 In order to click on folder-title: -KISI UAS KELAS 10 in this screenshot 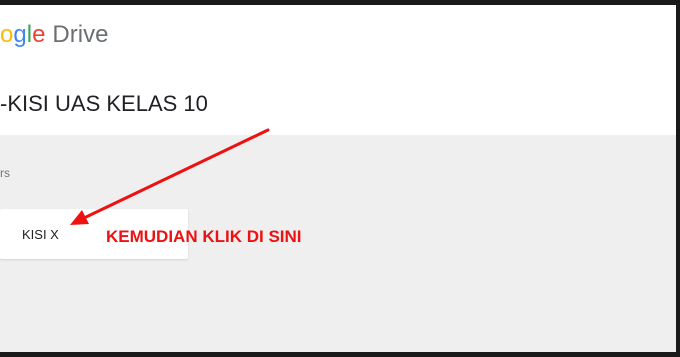, I will do `click(104, 103)`.